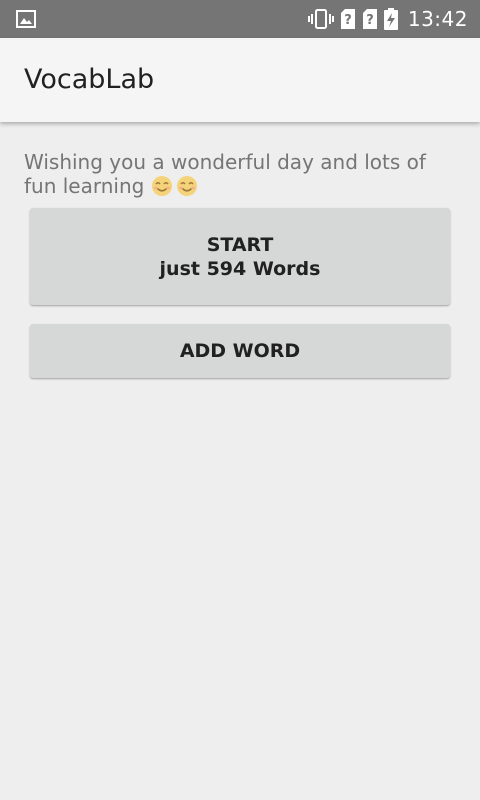  What do you see at coordinates (437, 19) in the screenshot?
I see `status-time: 13:42` at bounding box center [437, 19].